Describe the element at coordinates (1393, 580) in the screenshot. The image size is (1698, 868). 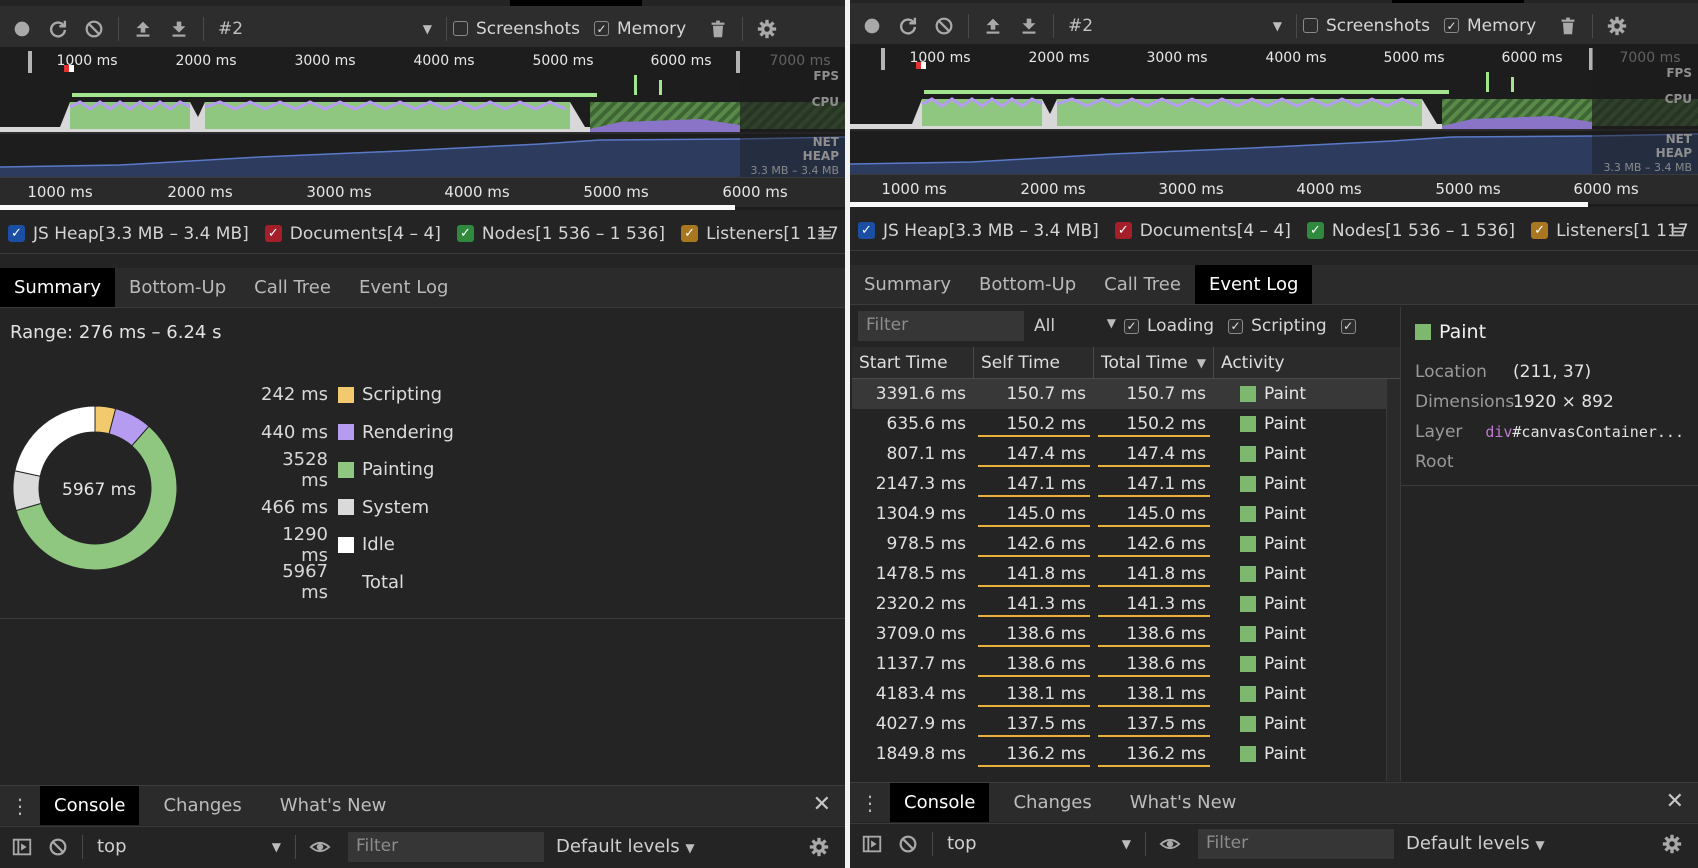
I see `event-log-scrollbar` at that location.